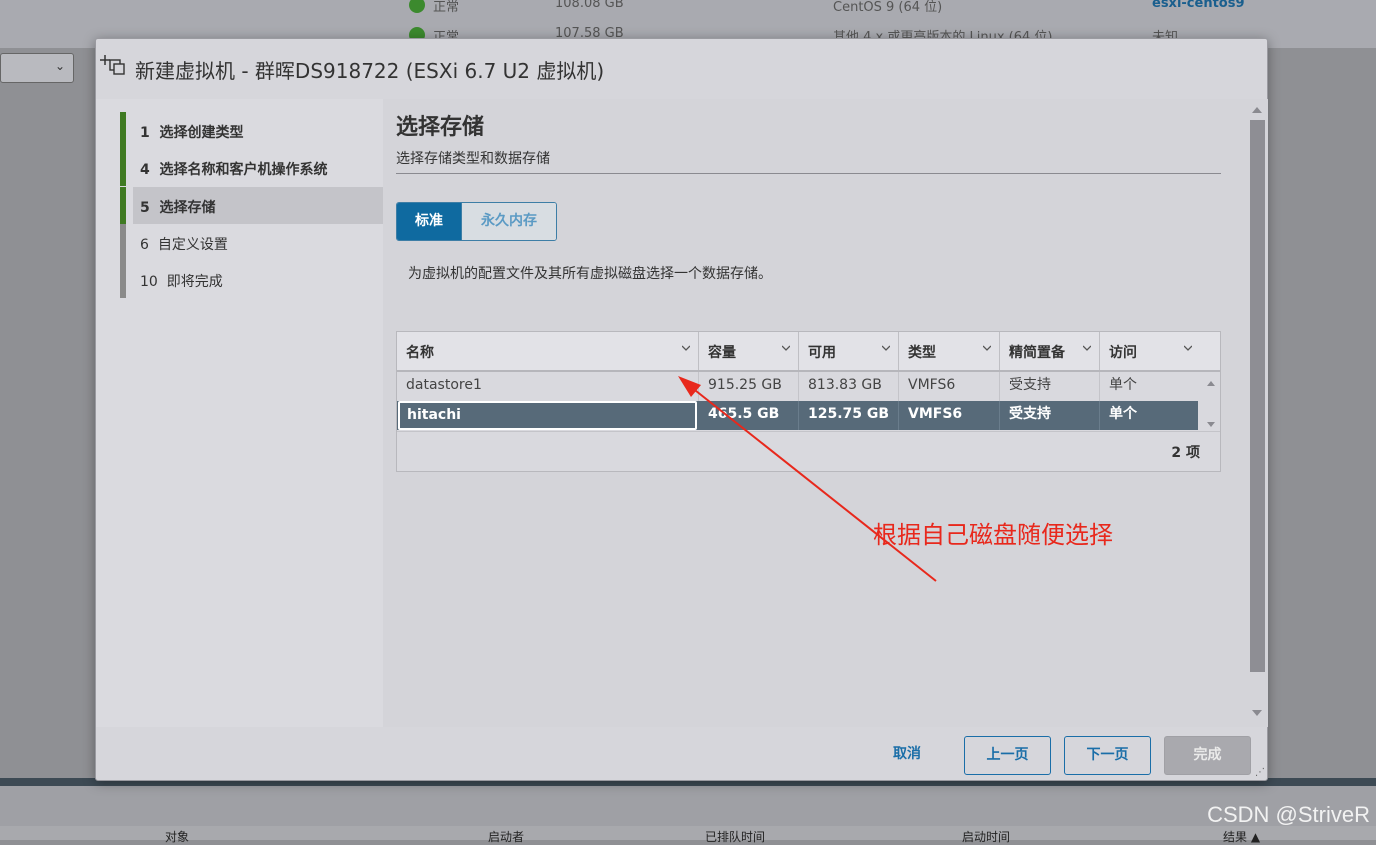 This screenshot has width=1376, height=845. Describe the element at coordinates (251, 242) in the screenshot. I see `step-customize-settings: 6 自定义设置` at that location.